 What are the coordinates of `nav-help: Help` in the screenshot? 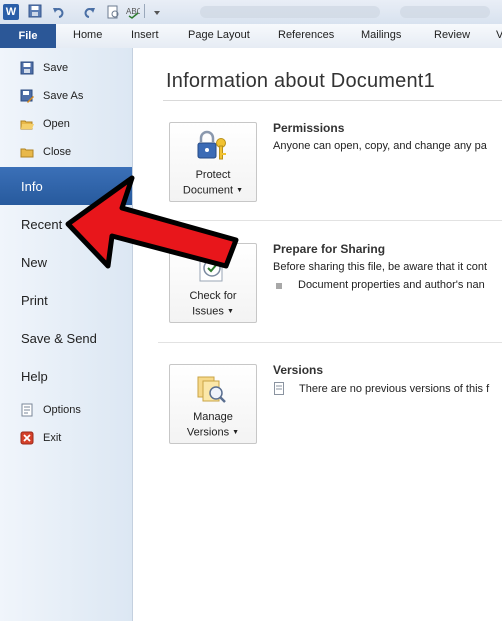 It's located at (66, 376).